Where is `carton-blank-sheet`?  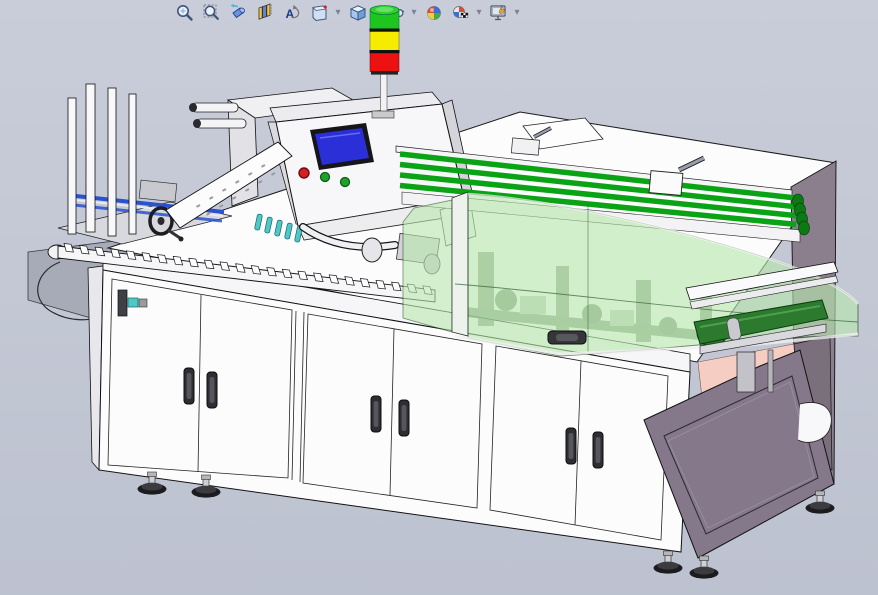 carton-blank-sheet is located at coordinates (563, 133).